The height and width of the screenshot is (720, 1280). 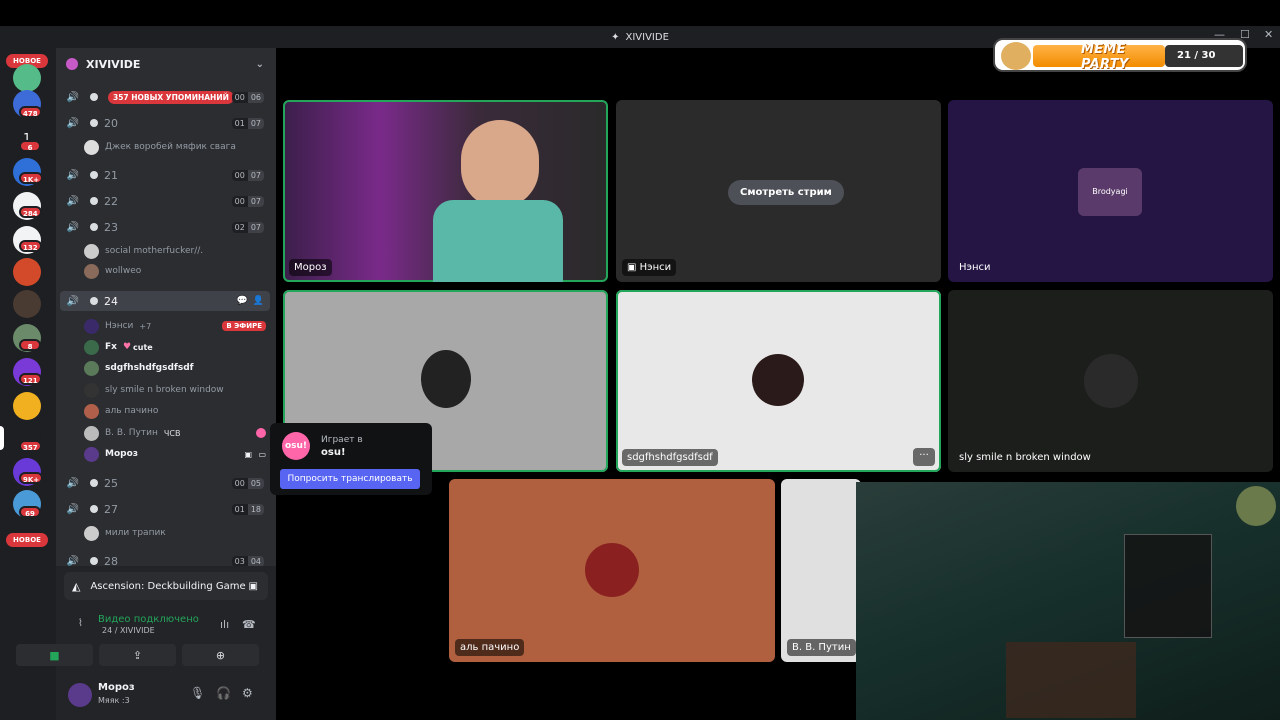 What do you see at coordinates (500, 164) in the screenshot?
I see `webcam-face` at bounding box center [500, 164].